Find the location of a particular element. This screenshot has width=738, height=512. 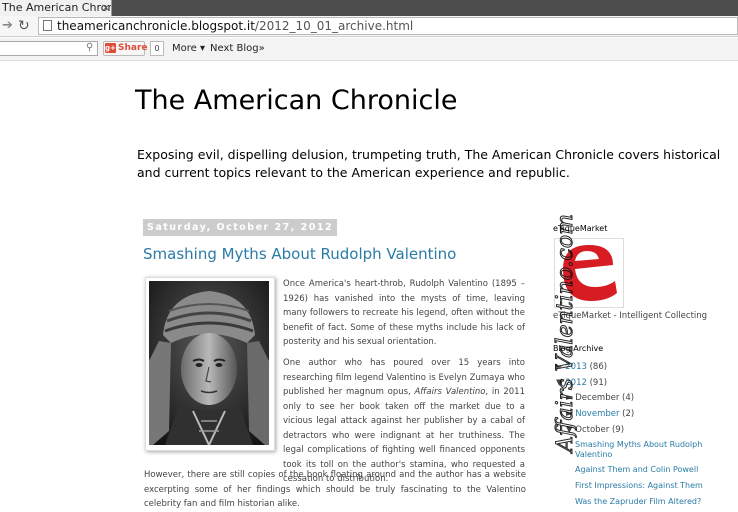

next-blog-link: Next Blog» is located at coordinates (237, 48).